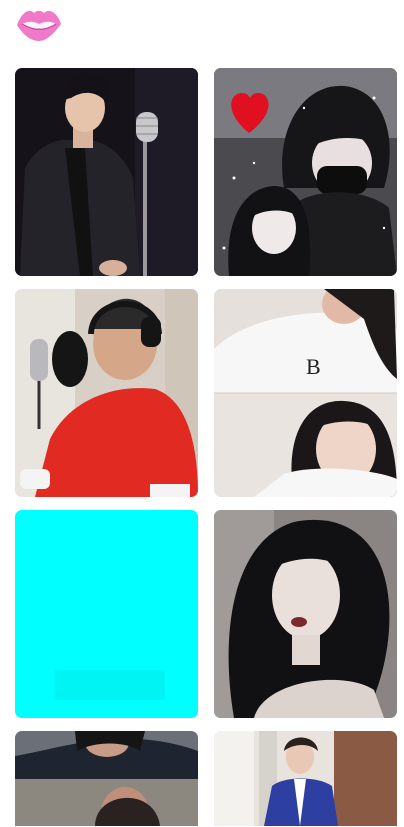 The height and width of the screenshot is (827, 404). What do you see at coordinates (106, 172) in the screenshot?
I see `feed-card-singer` at bounding box center [106, 172].